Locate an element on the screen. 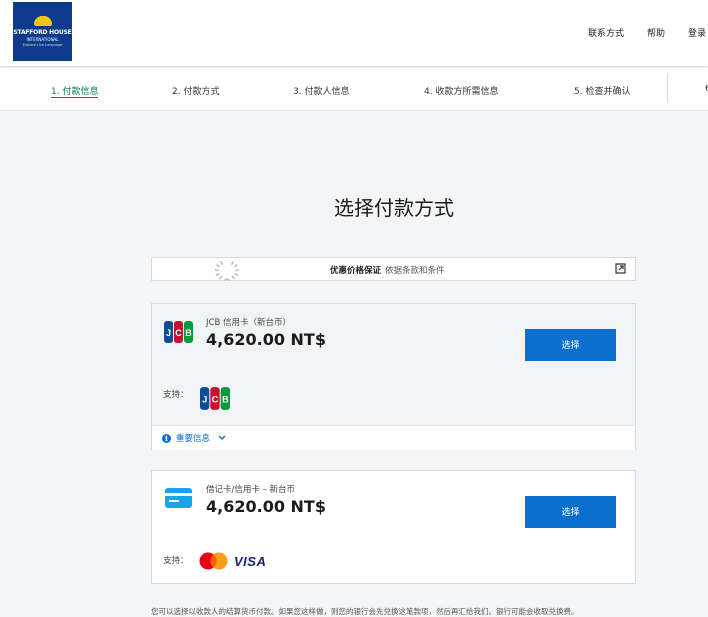 The image size is (708, 617). guarantee-text: 优惠价格保证 依据条款和条件 is located at coordinates (387, 270).